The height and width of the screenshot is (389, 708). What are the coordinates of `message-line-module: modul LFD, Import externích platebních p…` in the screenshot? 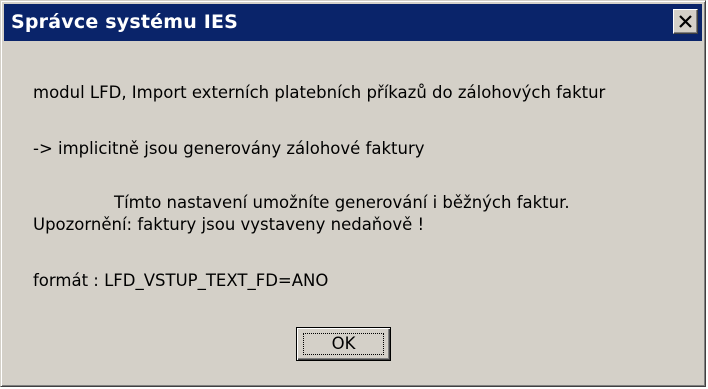 It's located at (319, 92).